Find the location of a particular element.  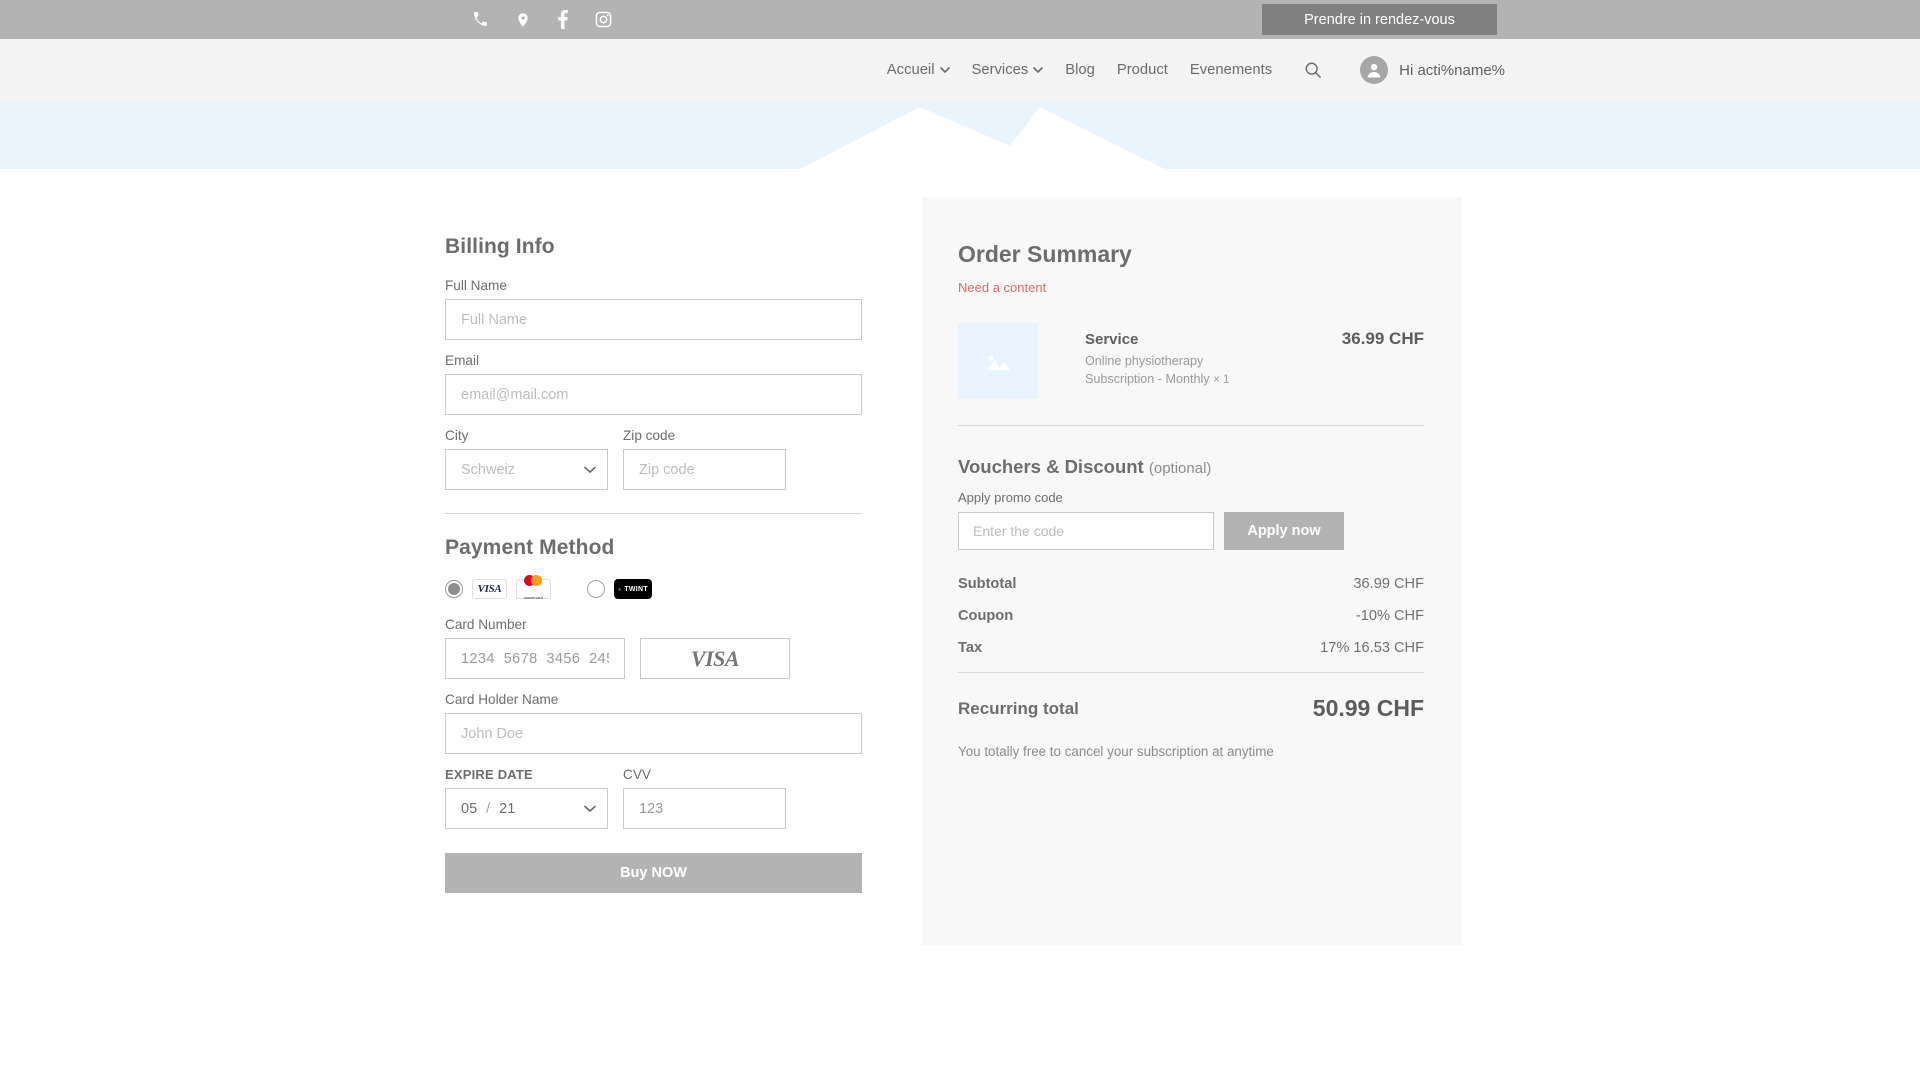

card-holder-field-group: Card Holder Name is located at coordinates (653, 723).